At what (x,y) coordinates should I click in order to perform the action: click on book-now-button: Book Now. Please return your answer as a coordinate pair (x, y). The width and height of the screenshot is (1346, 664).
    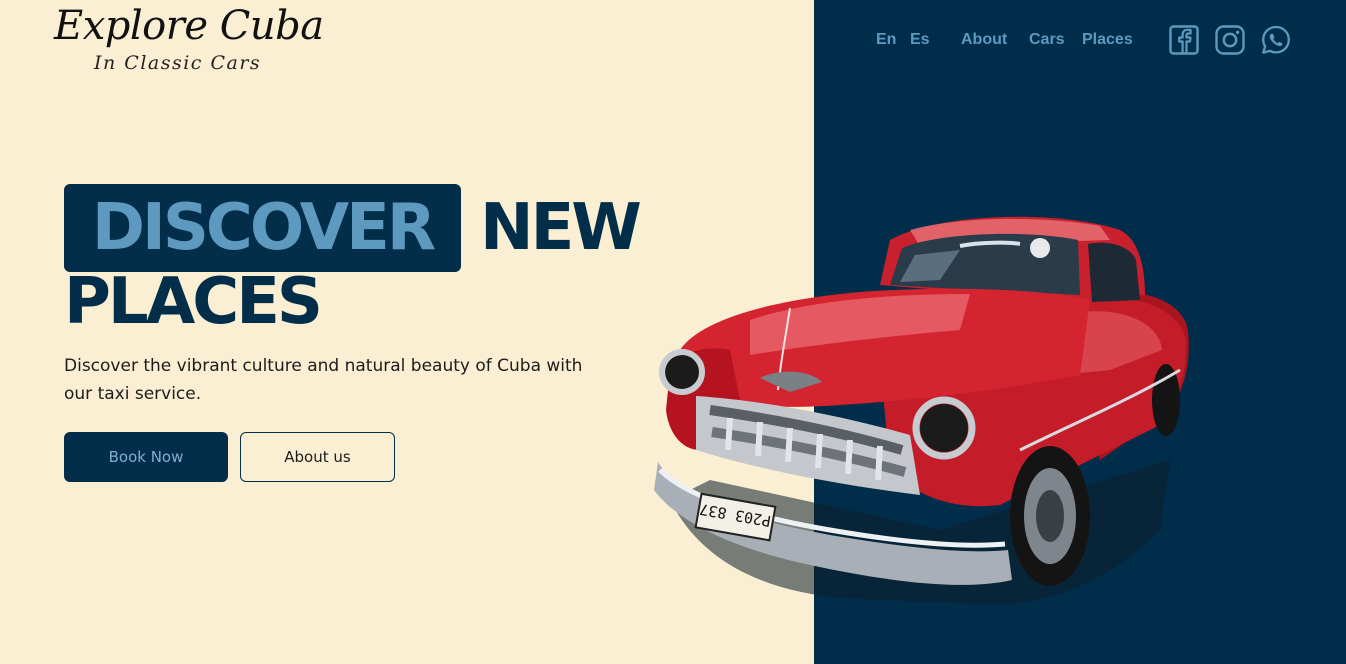
    Looking at the image, I should click on (146, 457).